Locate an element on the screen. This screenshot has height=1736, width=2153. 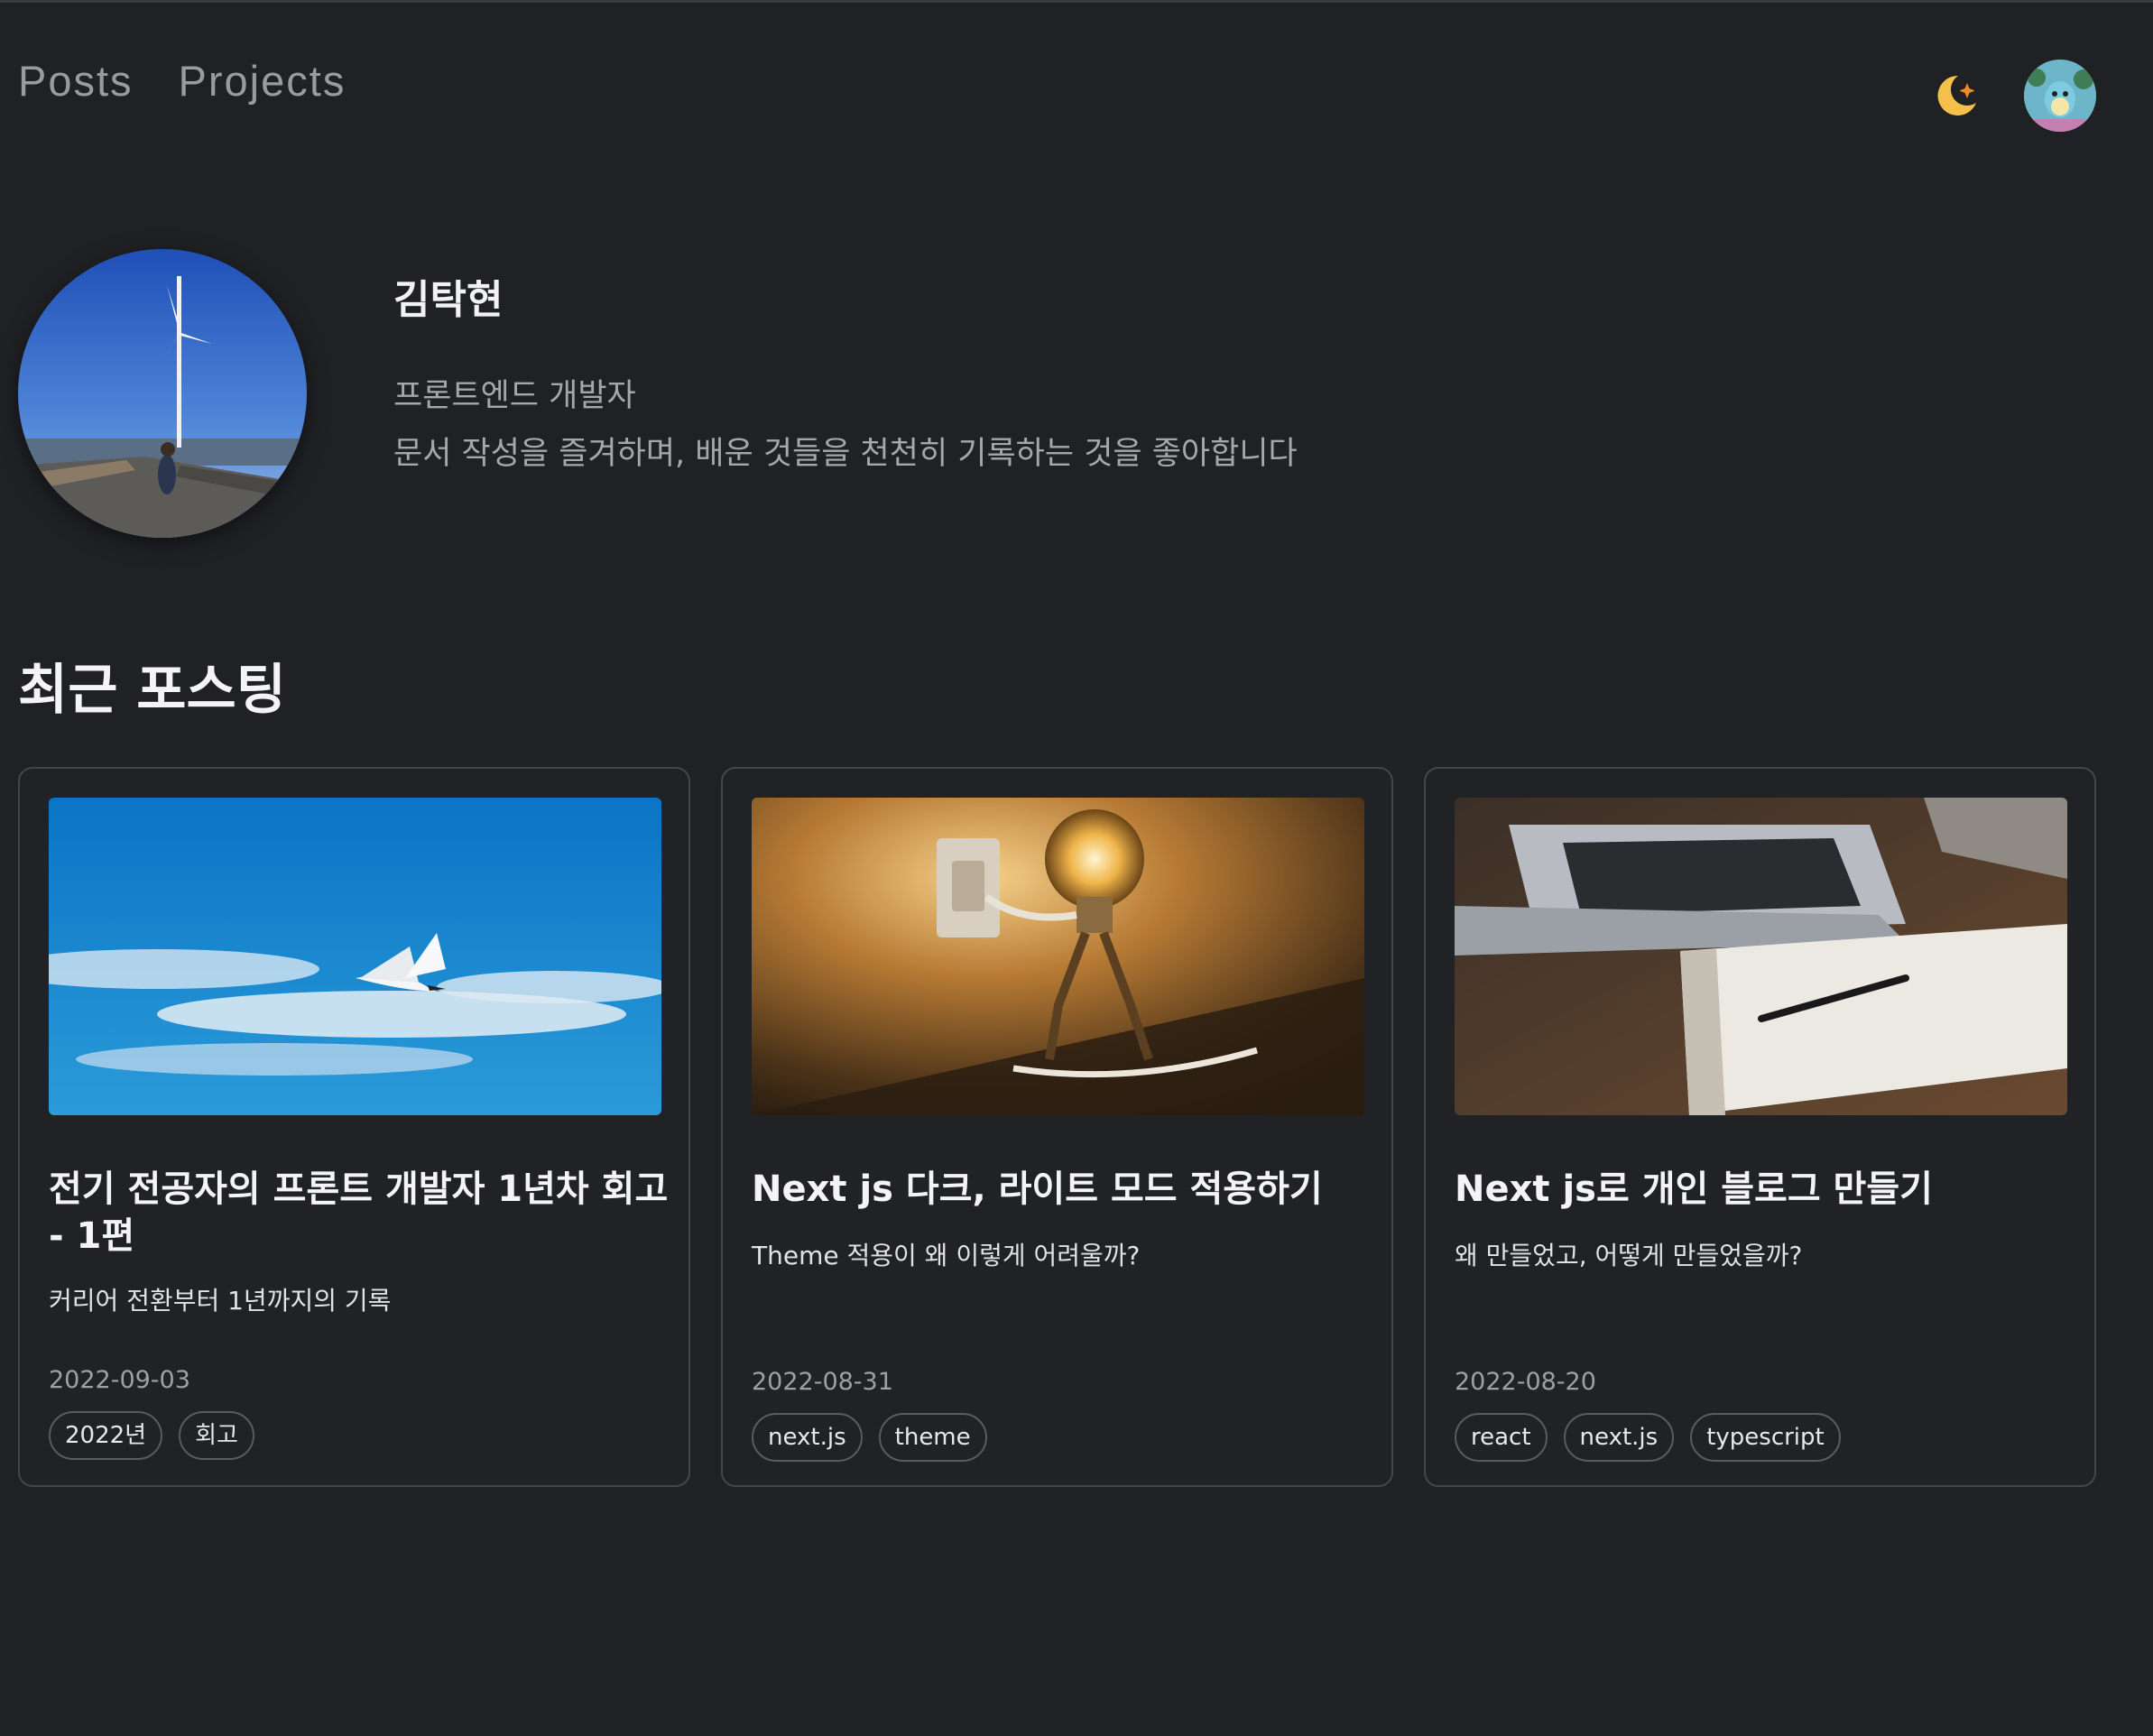
profile-photo is located at coordinates (162, 394).